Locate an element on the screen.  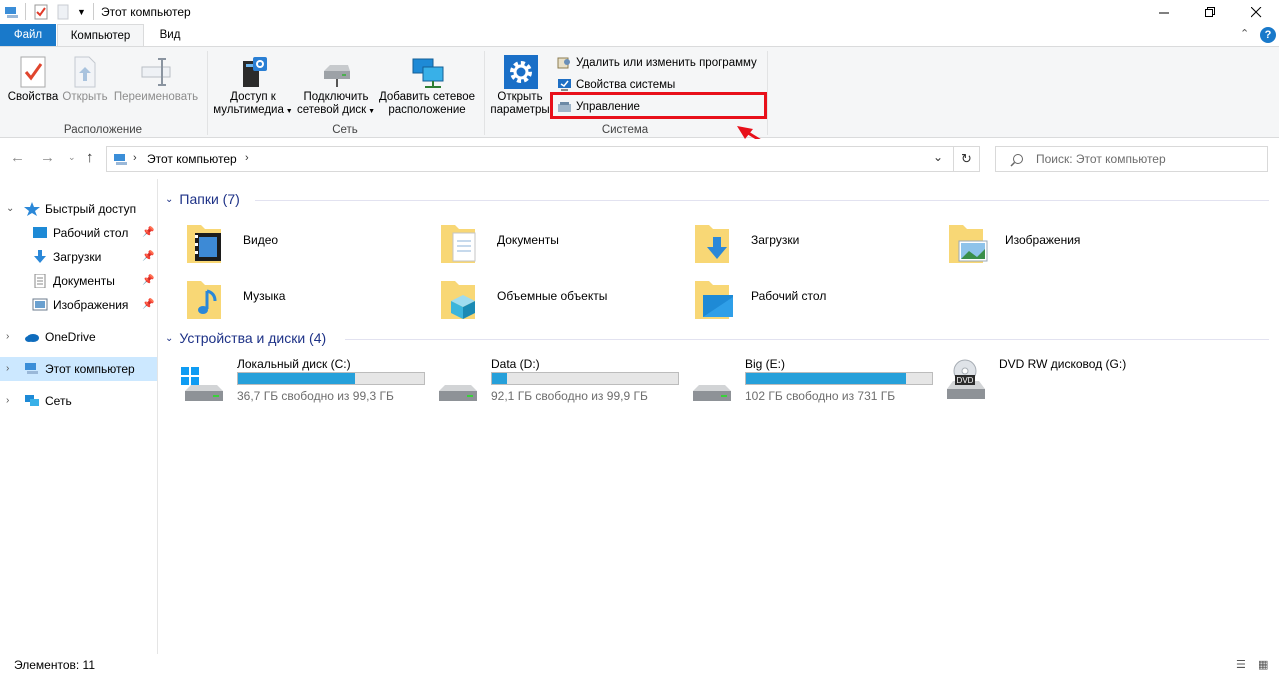
drive-tile-dvd: DVD DVD RW дисковод (G:) is located at coordinates (1066, 383).